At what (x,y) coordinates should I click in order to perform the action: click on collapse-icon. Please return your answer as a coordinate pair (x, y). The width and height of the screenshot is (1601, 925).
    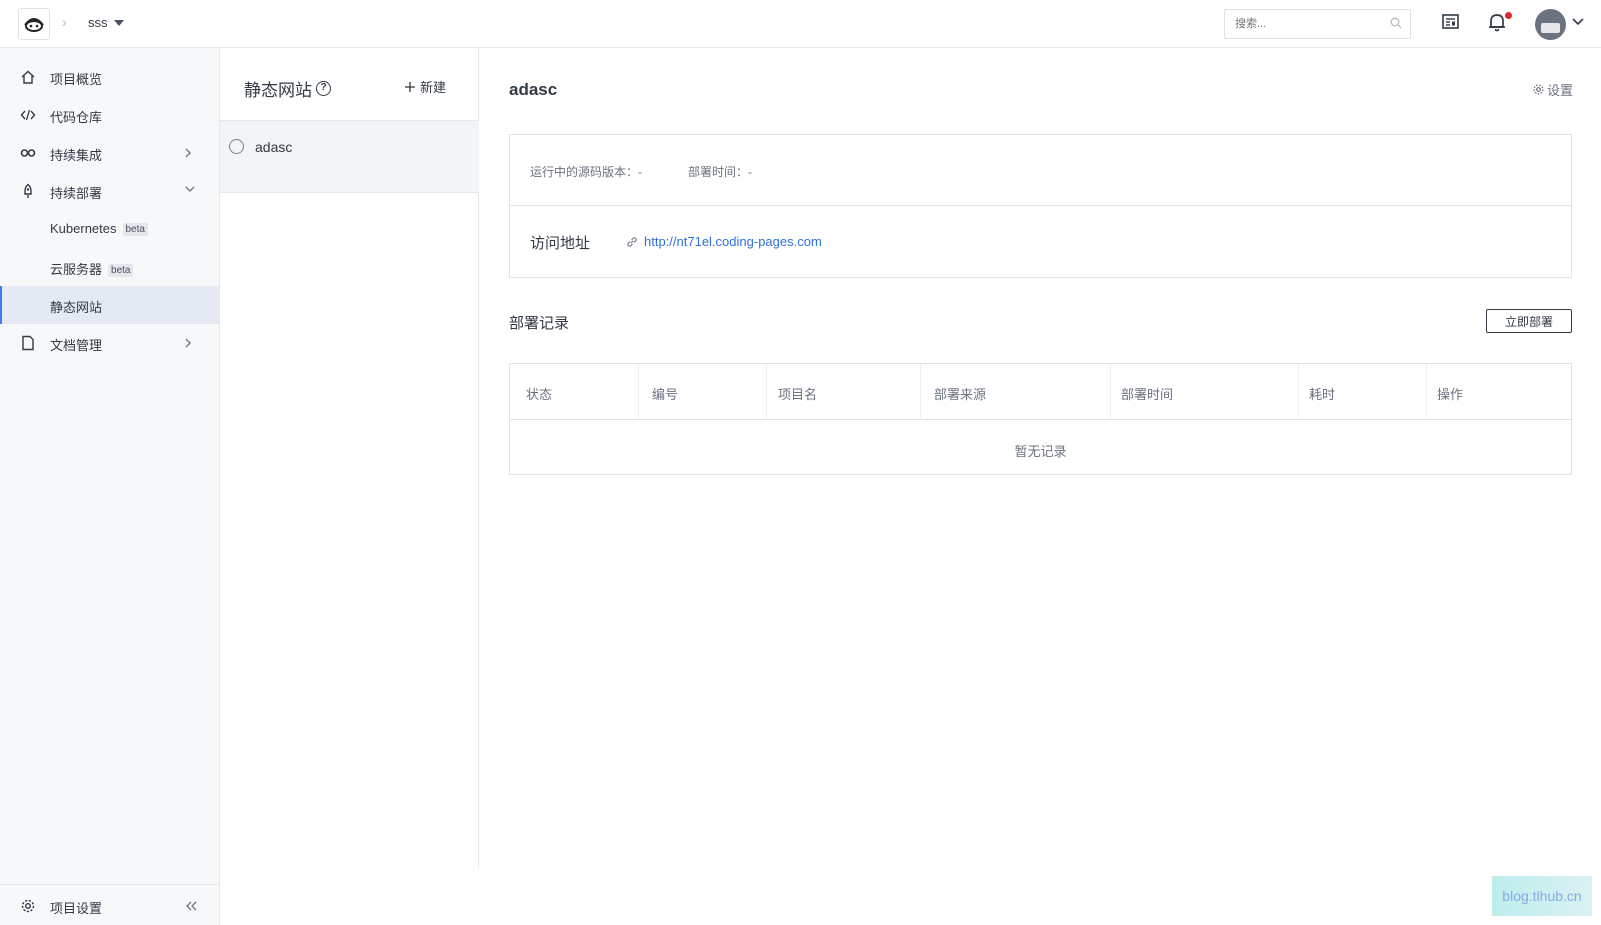
    Looking at the image, I should click on (191, 906).